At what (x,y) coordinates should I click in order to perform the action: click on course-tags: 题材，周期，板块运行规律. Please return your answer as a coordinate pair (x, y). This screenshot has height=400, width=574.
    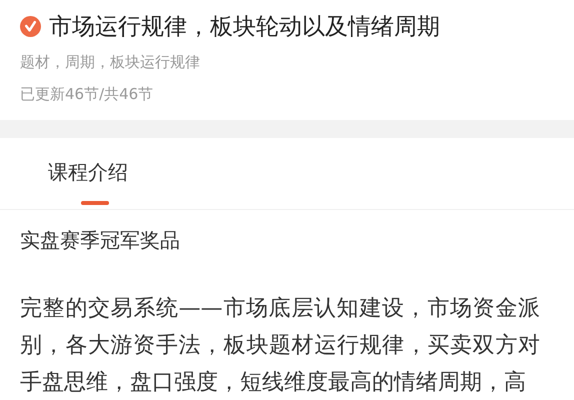
    Looking at the image, I should click on (287, 62).